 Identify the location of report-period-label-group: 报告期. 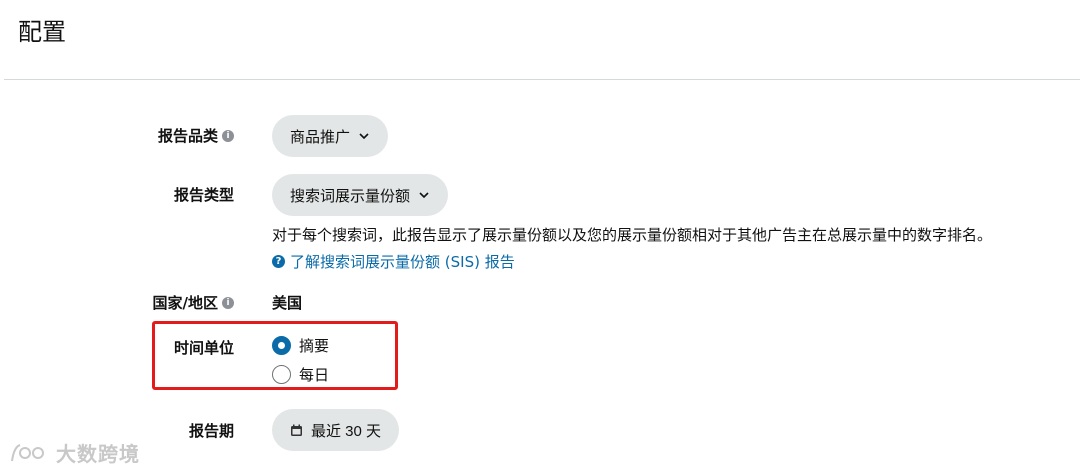
(211, 430).